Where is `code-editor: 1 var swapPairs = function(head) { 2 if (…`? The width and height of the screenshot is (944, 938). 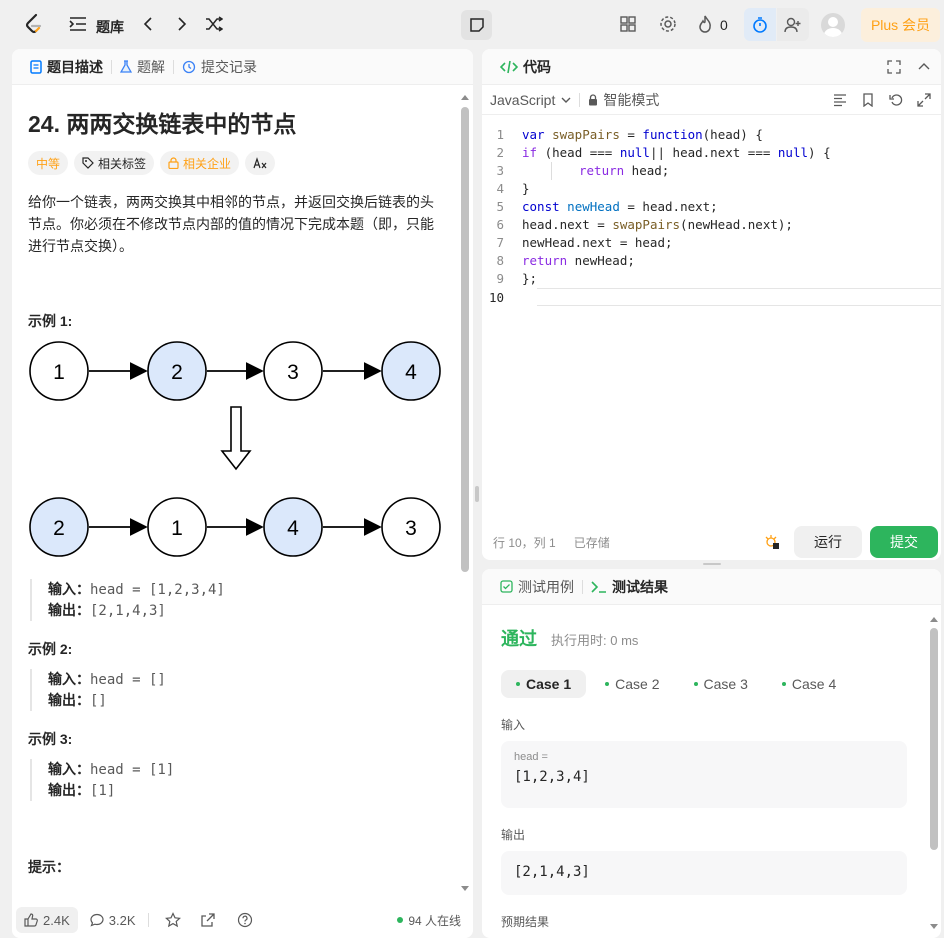
code-editor: 1 var swapPairs = function(head) { 2 if (… is located at coordinates (711, 215).